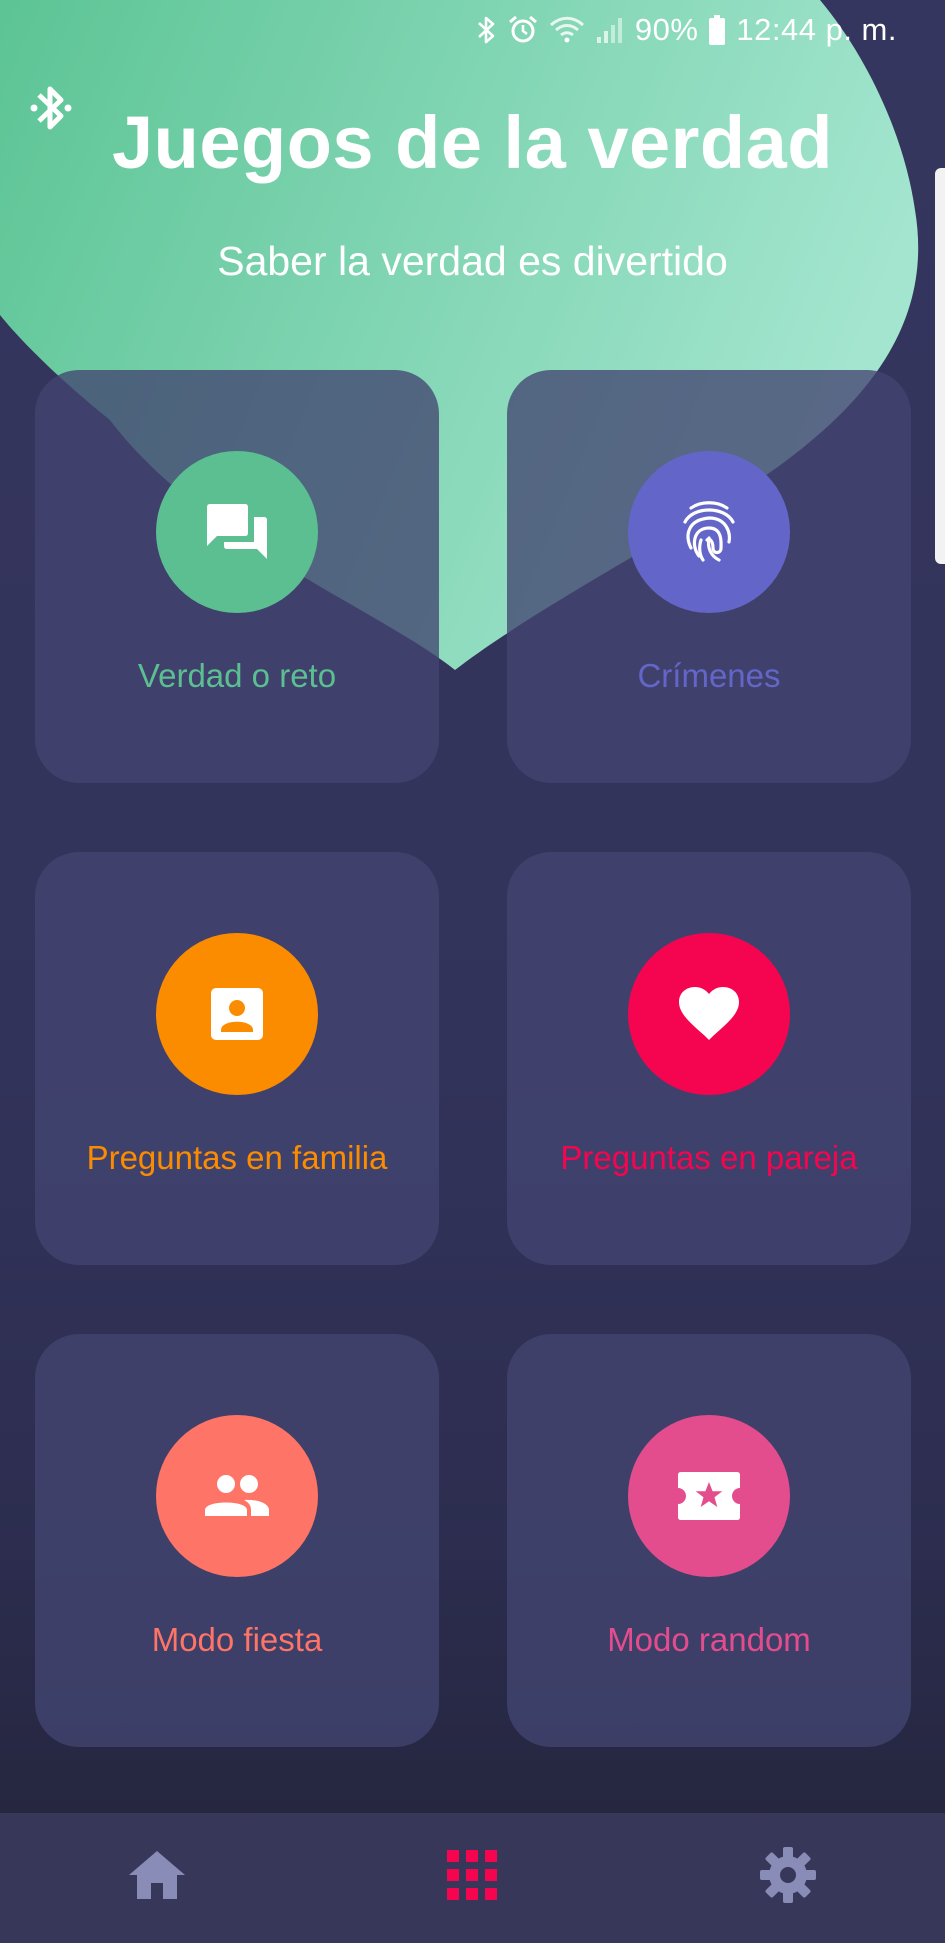 The width and height of the screenshot is (945, 1943). Describe the element at coordinates (237, 1157) in the screenshot. I see `game-label: Preguntas en familia` at that location.